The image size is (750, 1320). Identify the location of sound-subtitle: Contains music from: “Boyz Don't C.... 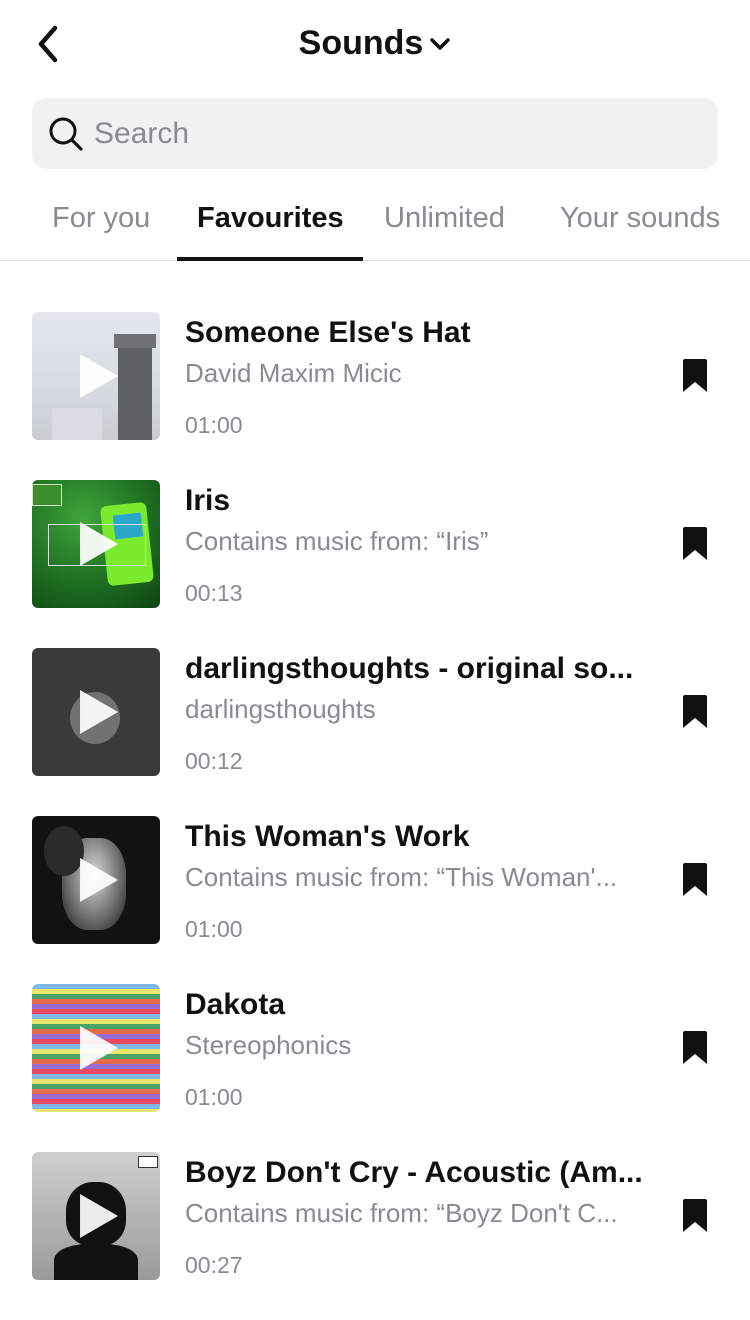
(401, 1213).